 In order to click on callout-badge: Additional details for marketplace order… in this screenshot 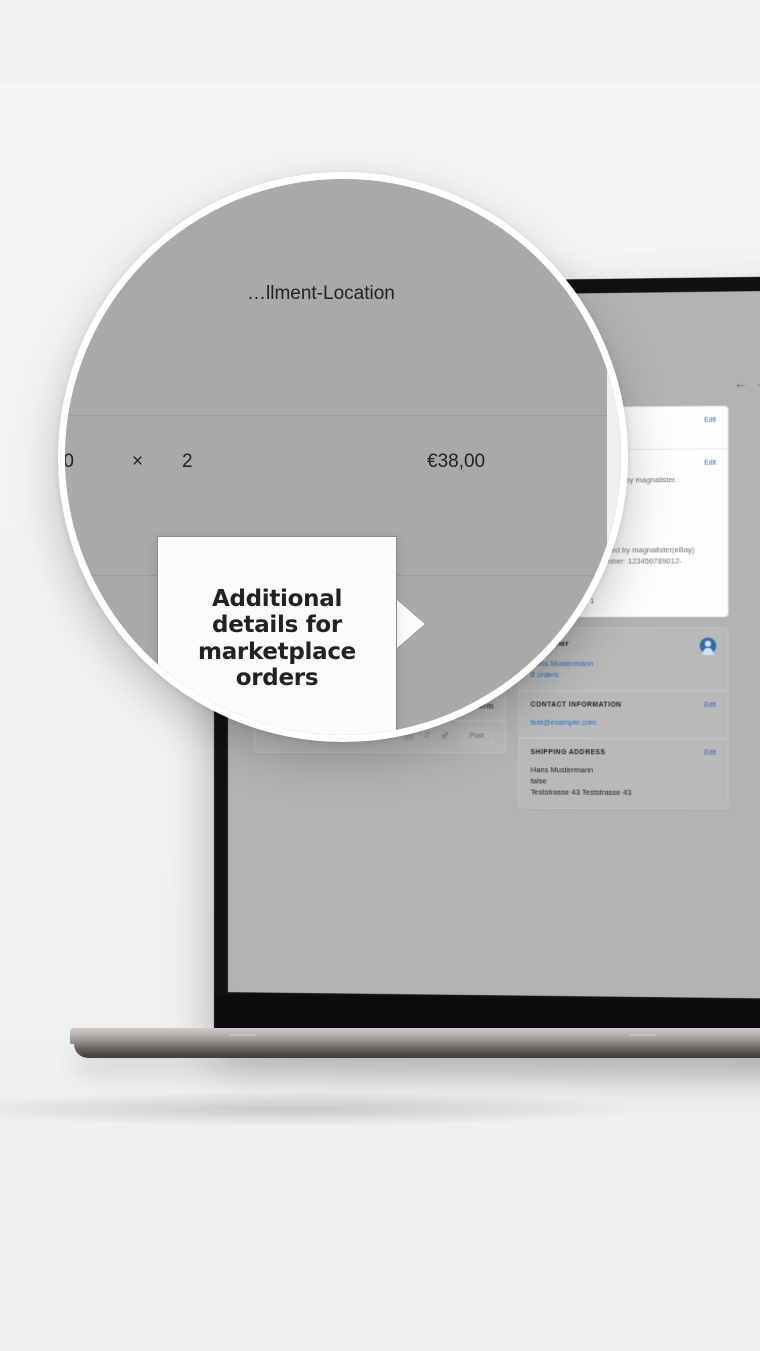, I will do `click(291, 635)`.